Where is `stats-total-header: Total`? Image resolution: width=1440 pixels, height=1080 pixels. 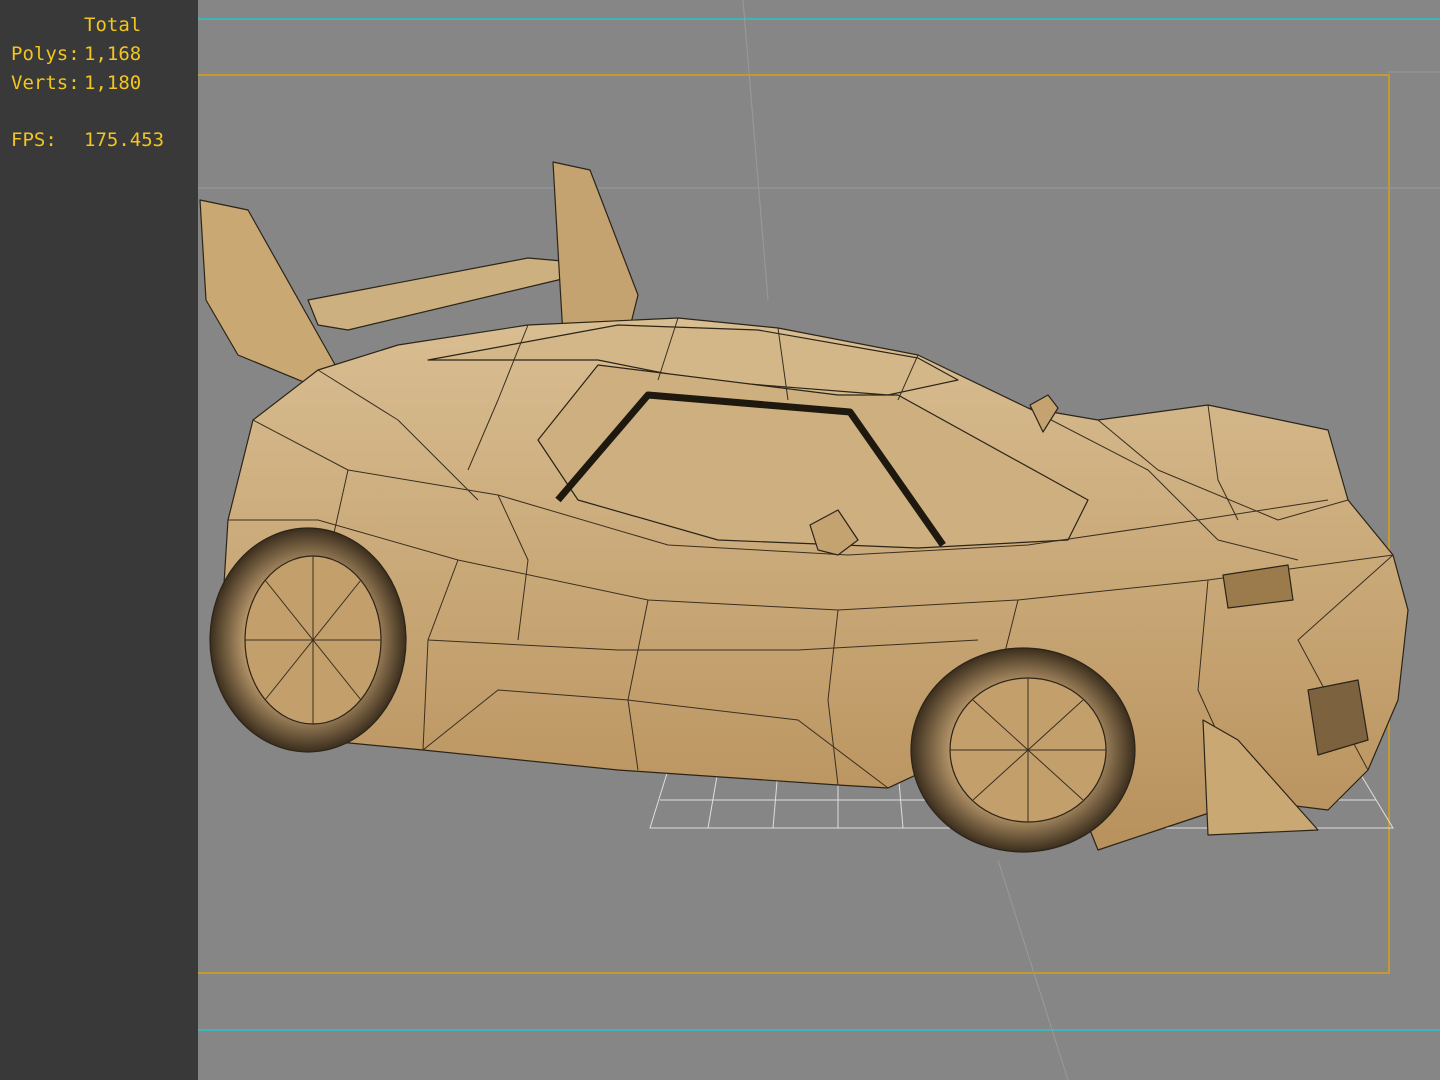 stats-total-header: Total is located at coordinates (113, 25).